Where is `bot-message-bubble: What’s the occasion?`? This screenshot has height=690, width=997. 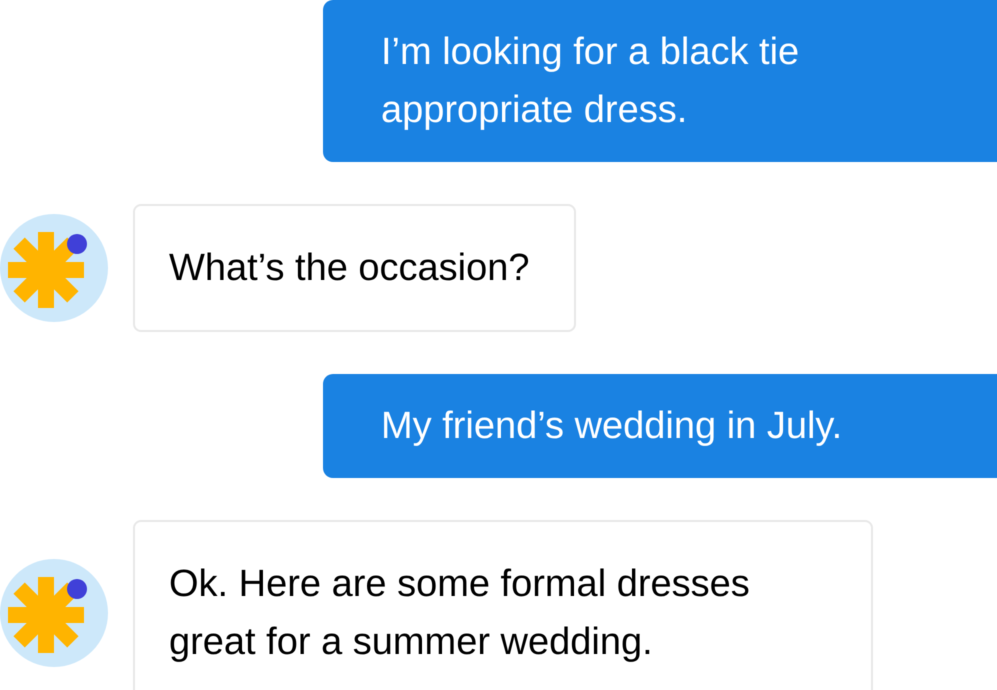 bot-message-bubble: What’s the occasion? is located at coordinates (354, 268).